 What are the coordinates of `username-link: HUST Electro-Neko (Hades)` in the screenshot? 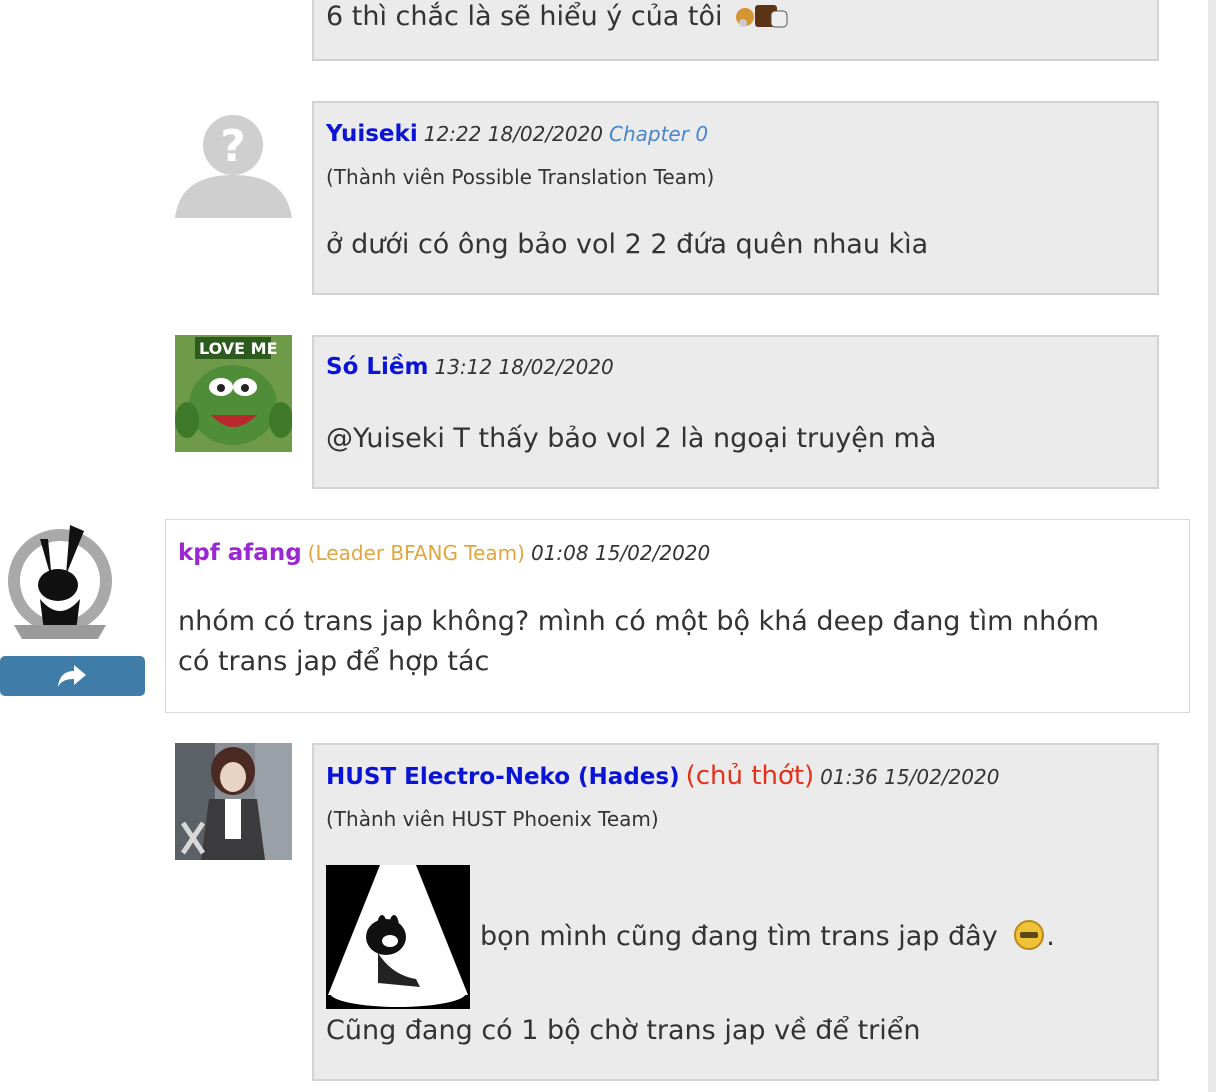 It's located at (503, 777).